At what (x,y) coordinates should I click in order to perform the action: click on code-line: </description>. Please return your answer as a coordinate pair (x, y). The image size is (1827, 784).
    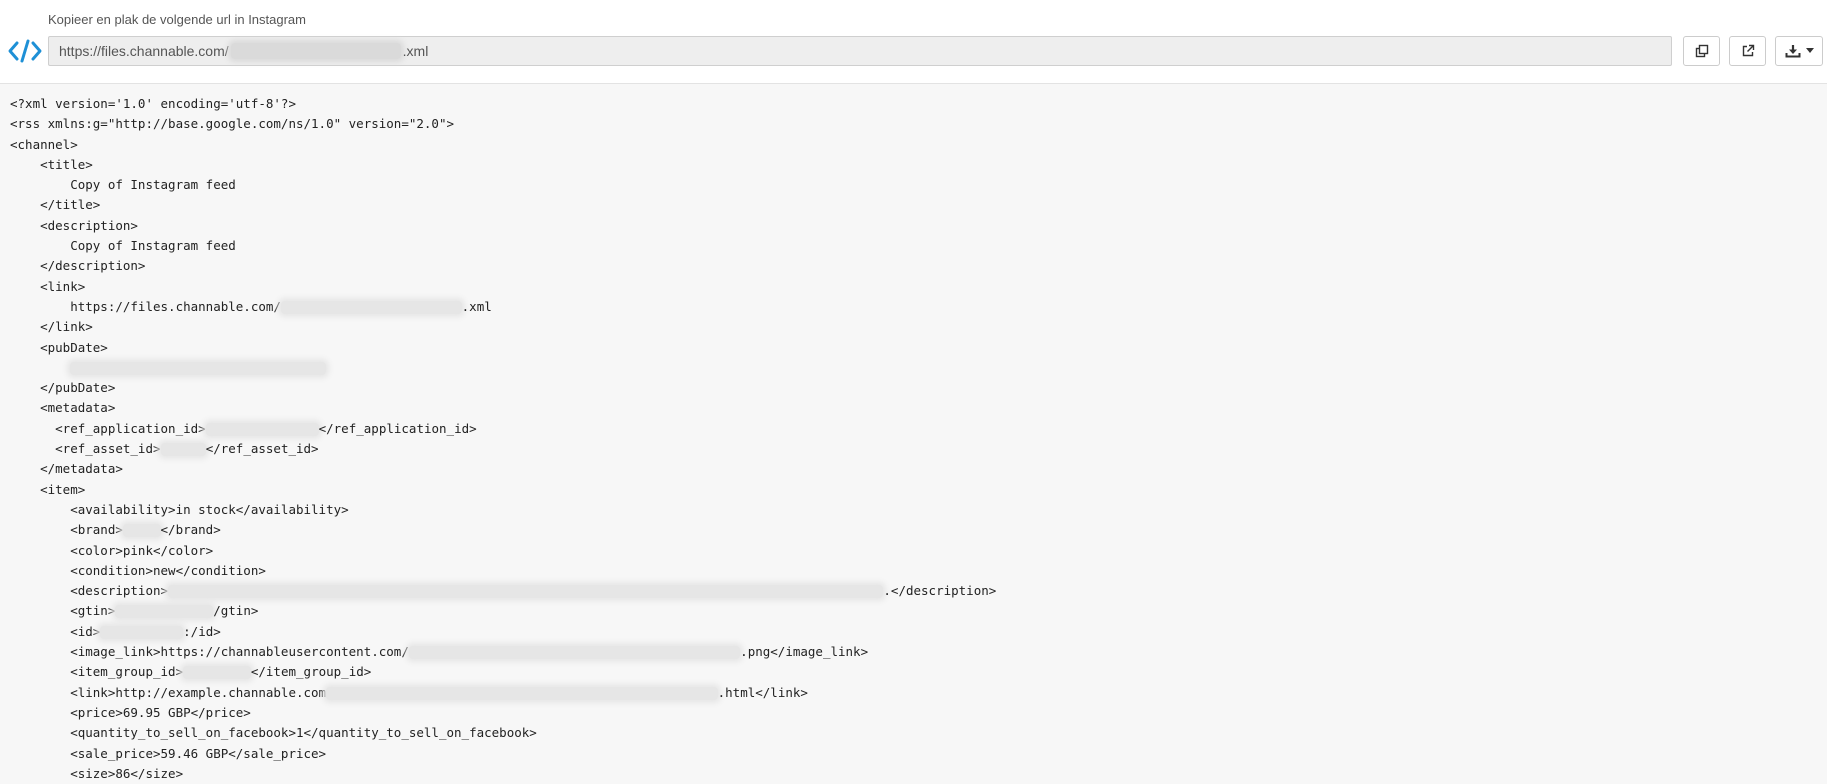
    Looking at the image, I should click on (918, 266).